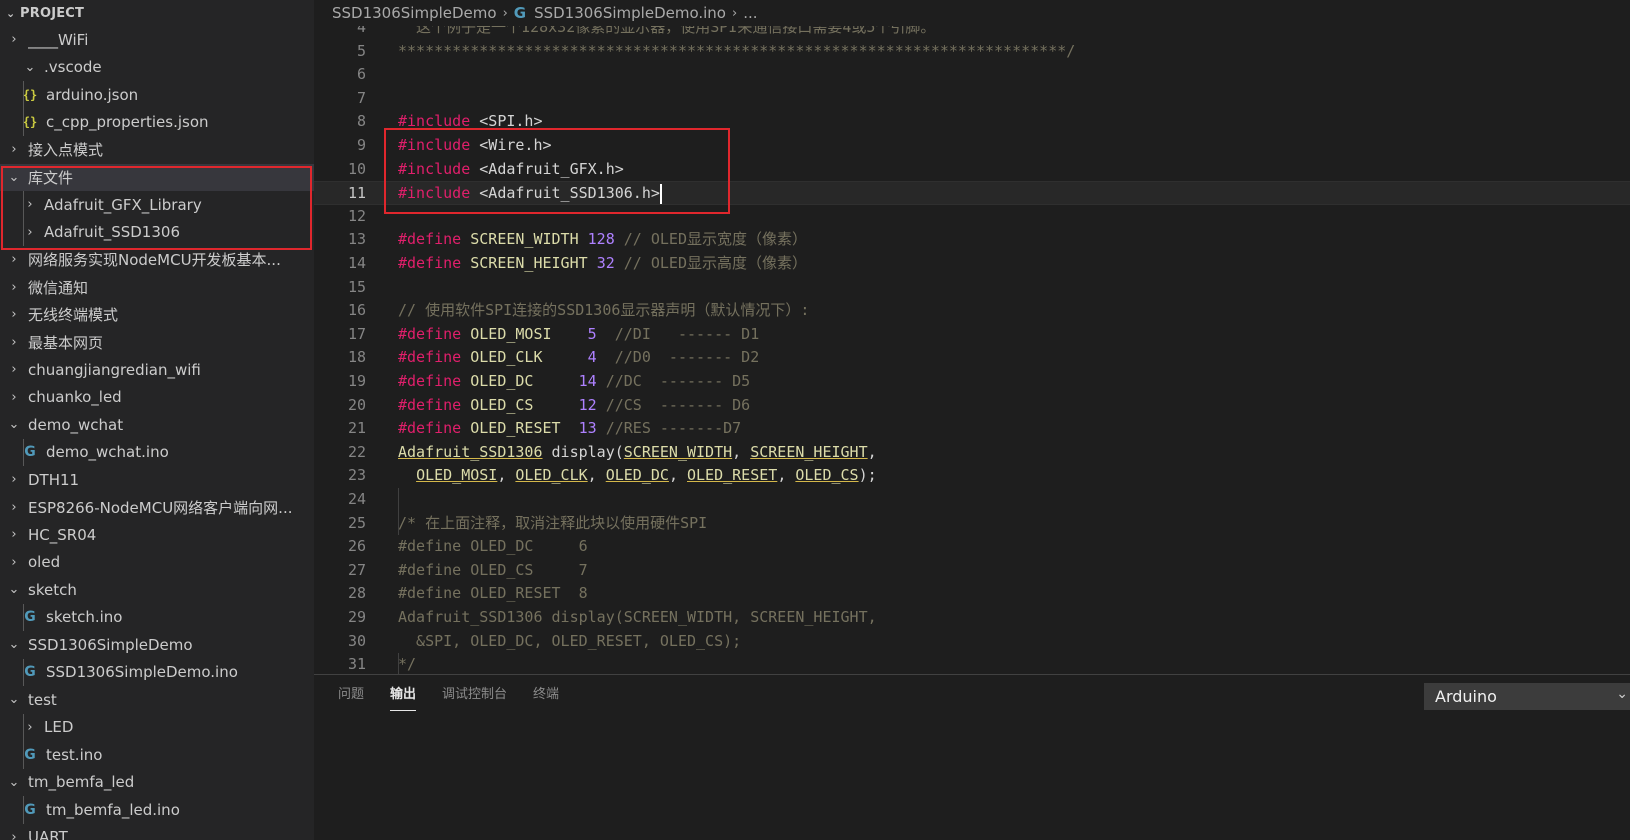 Image resolution: width=1630 pixels, height=840 pixels. Describe the element at coordinates (157, 700) in the screenshot. I see `tree-item: ⌄ test` at that location.